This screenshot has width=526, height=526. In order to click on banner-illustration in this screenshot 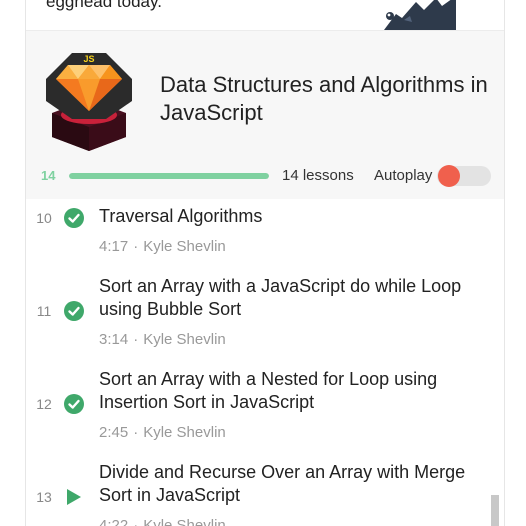, I will do `click(420, 15)`.